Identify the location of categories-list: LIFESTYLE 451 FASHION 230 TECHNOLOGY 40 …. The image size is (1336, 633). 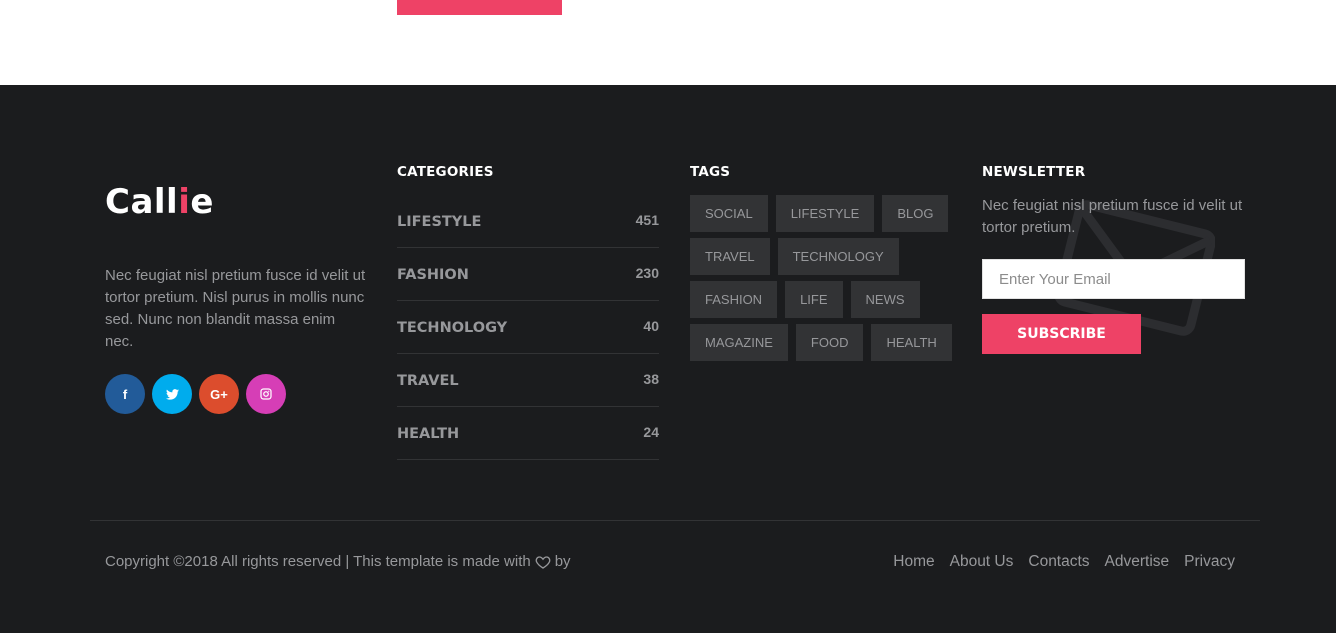
(528, 327).